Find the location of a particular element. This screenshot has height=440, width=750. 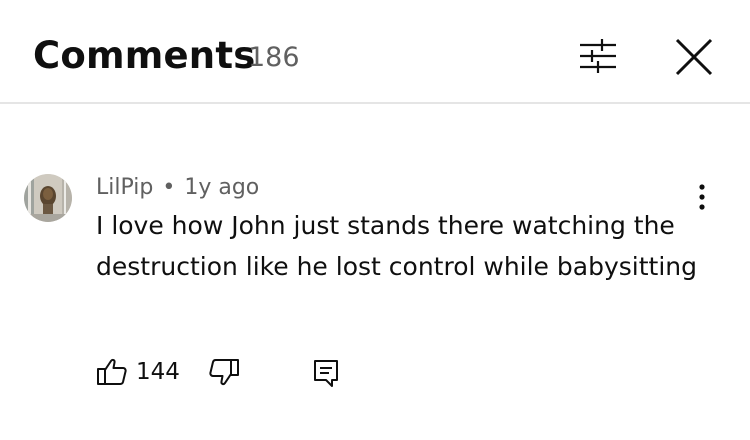

comment-time: 1y ago is located at coordinates (222, 187).